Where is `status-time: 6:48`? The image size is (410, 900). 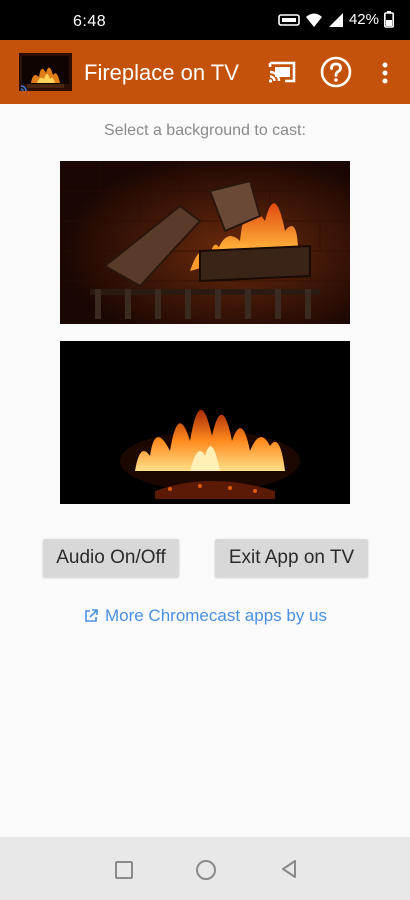 status-time: 6:48 is located at coordinates (90, 21).